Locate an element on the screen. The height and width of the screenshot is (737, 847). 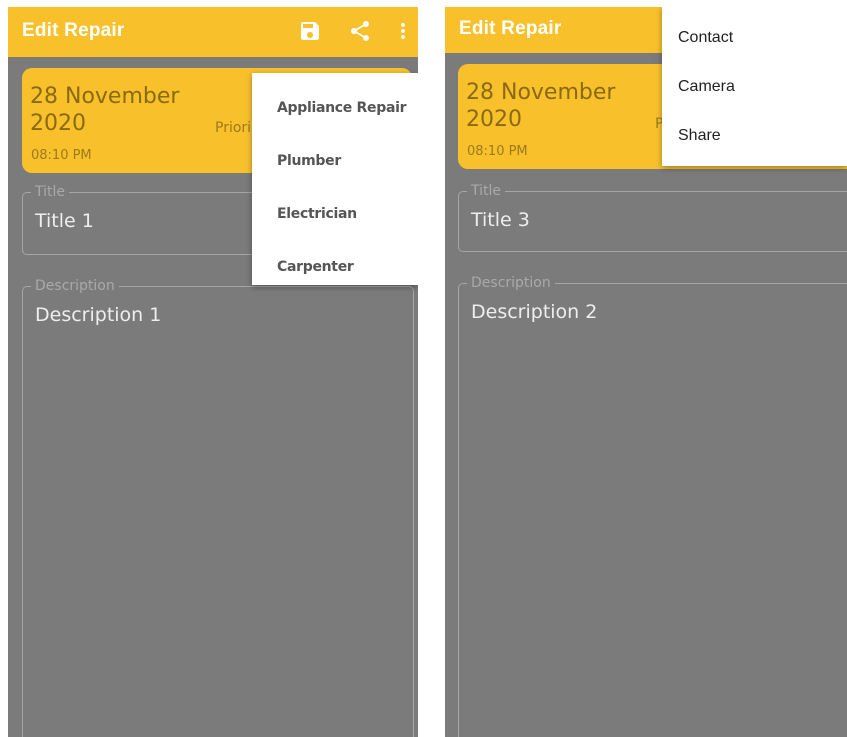
share-icon is located at coordinates (360, 31).